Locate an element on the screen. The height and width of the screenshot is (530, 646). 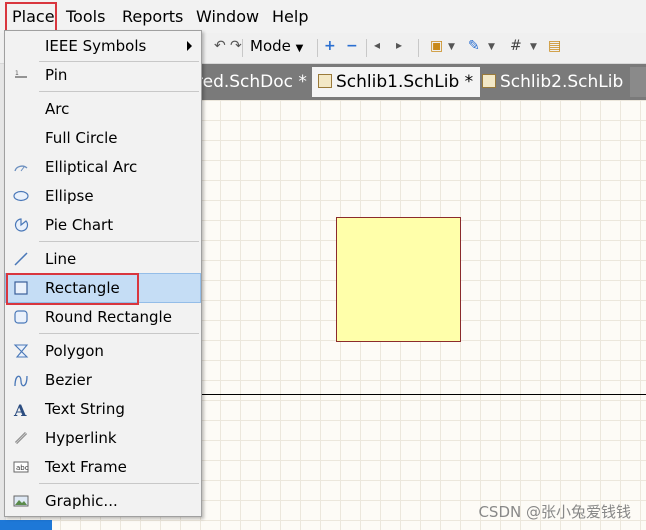
menu-item-label: Line is located at coordinates (61, 259).